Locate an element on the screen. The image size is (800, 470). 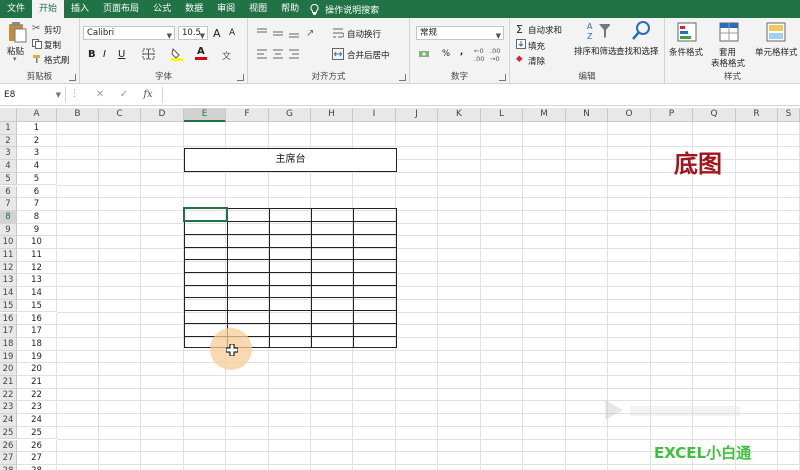
vertical-align-icons is located at coordinates (279, 33).